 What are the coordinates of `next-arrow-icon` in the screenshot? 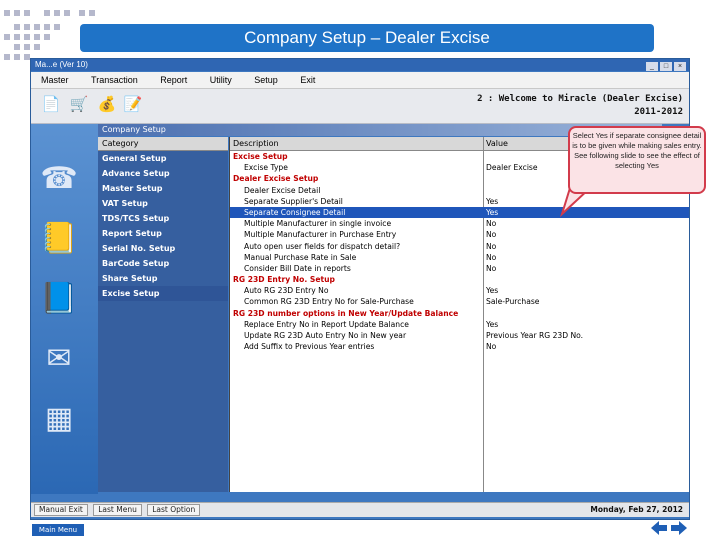 It's located at (679, 528).